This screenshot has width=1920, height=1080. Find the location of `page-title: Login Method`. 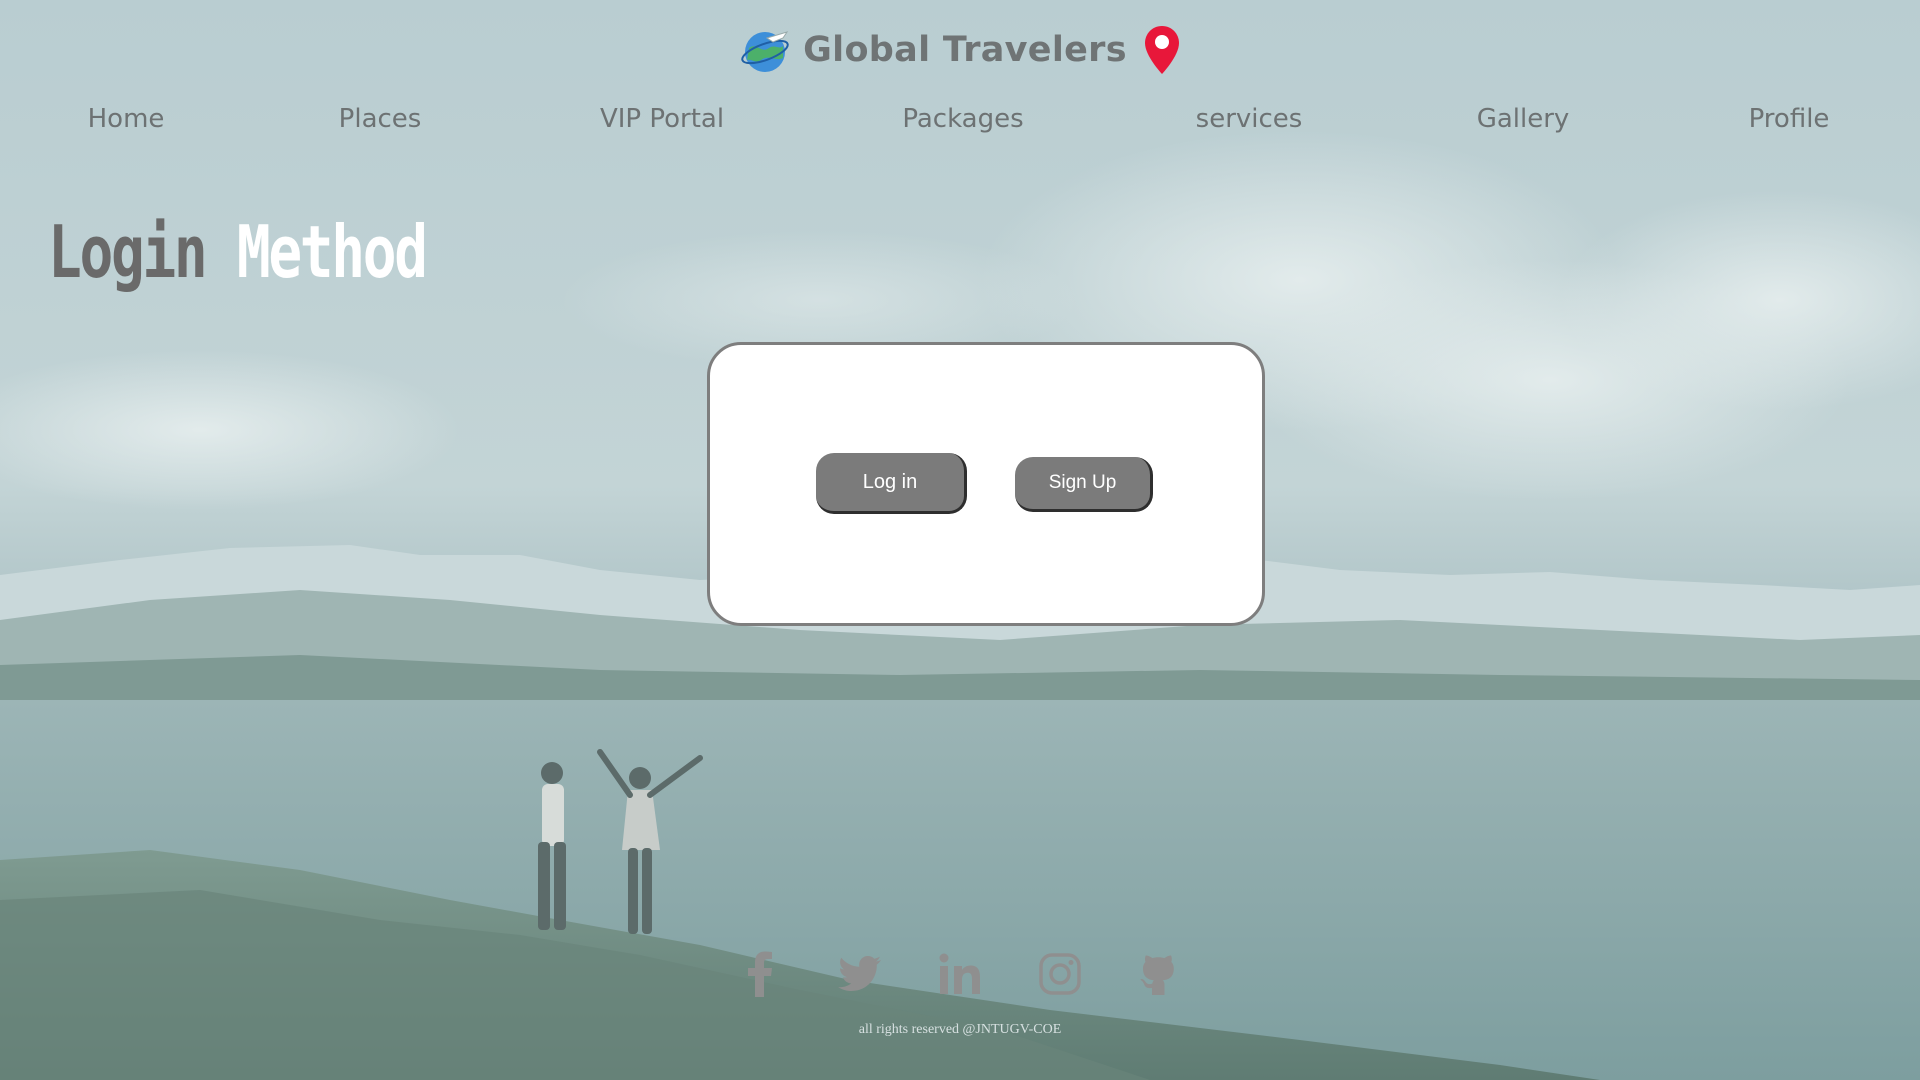

page-title: Login Method is located at coordinates (238, 252).